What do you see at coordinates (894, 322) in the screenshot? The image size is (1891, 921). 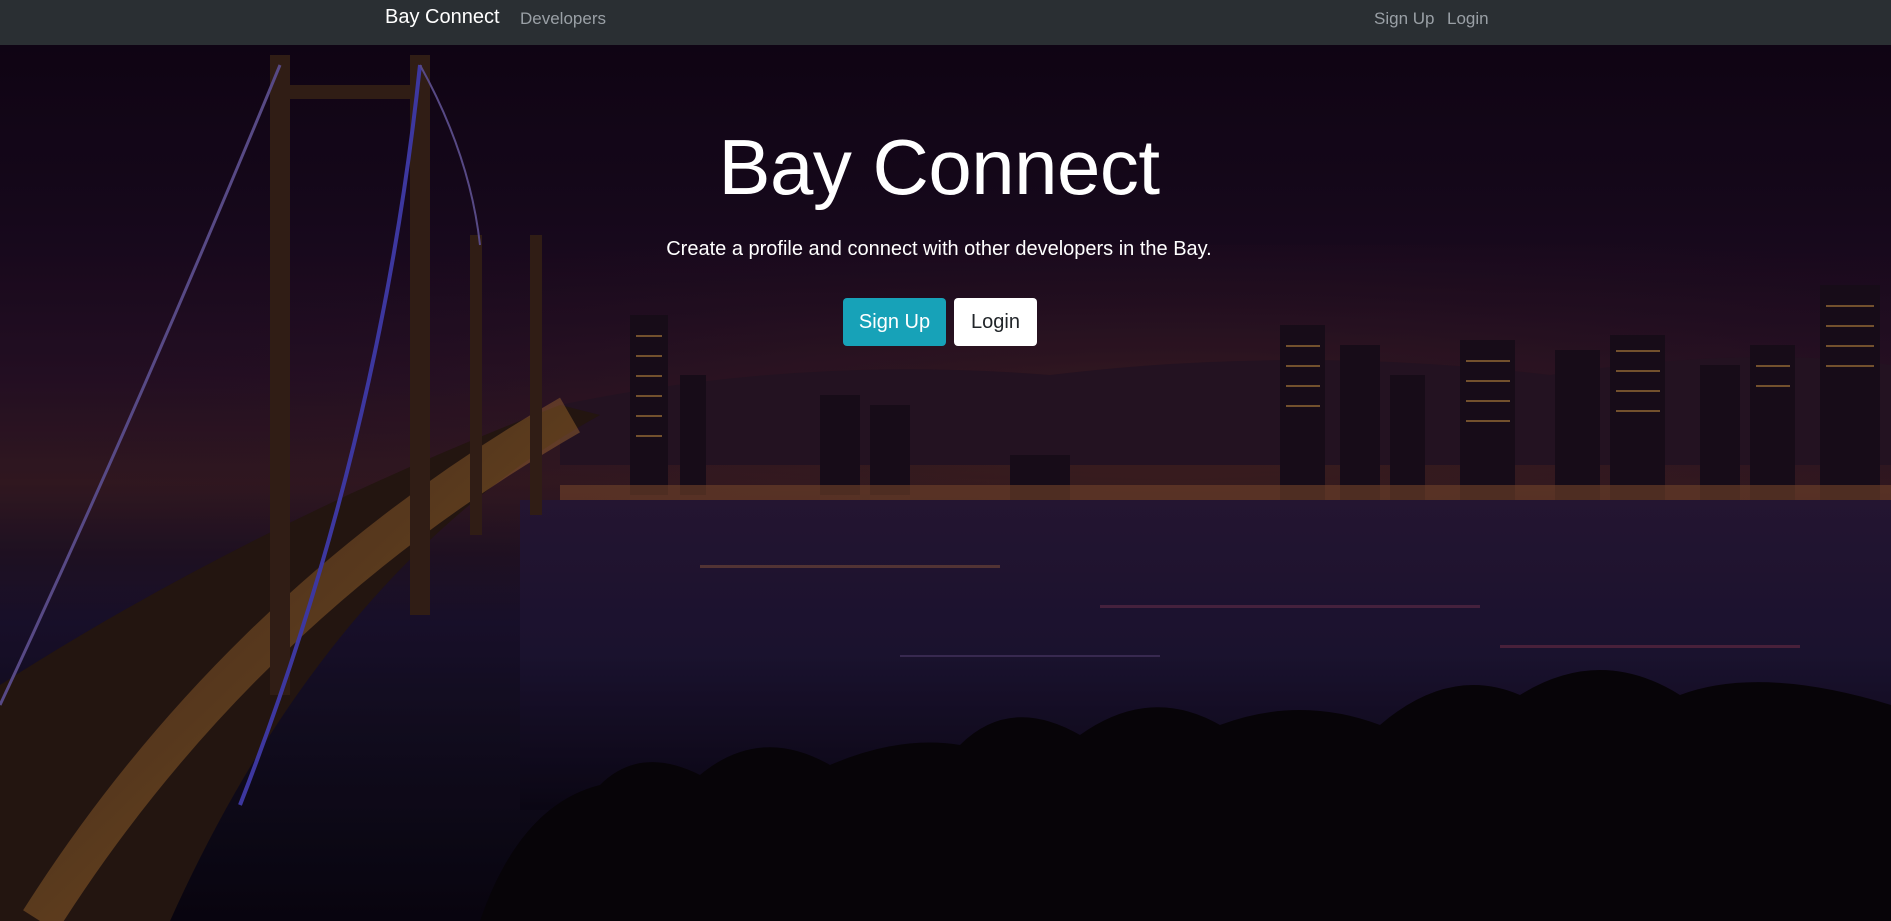 I see `signup-button: Sign Up` at bounding box center [894, 322].